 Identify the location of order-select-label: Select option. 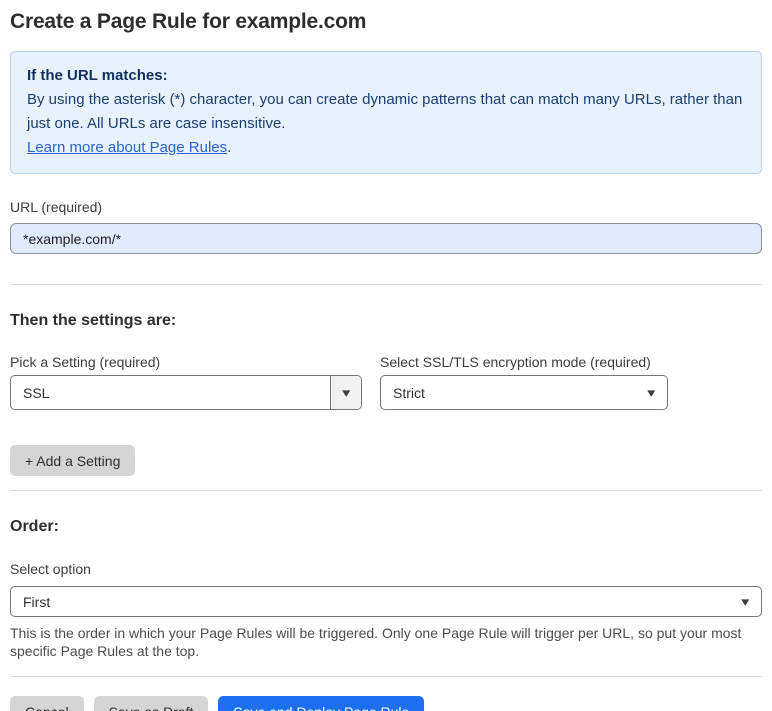
(50, 569).